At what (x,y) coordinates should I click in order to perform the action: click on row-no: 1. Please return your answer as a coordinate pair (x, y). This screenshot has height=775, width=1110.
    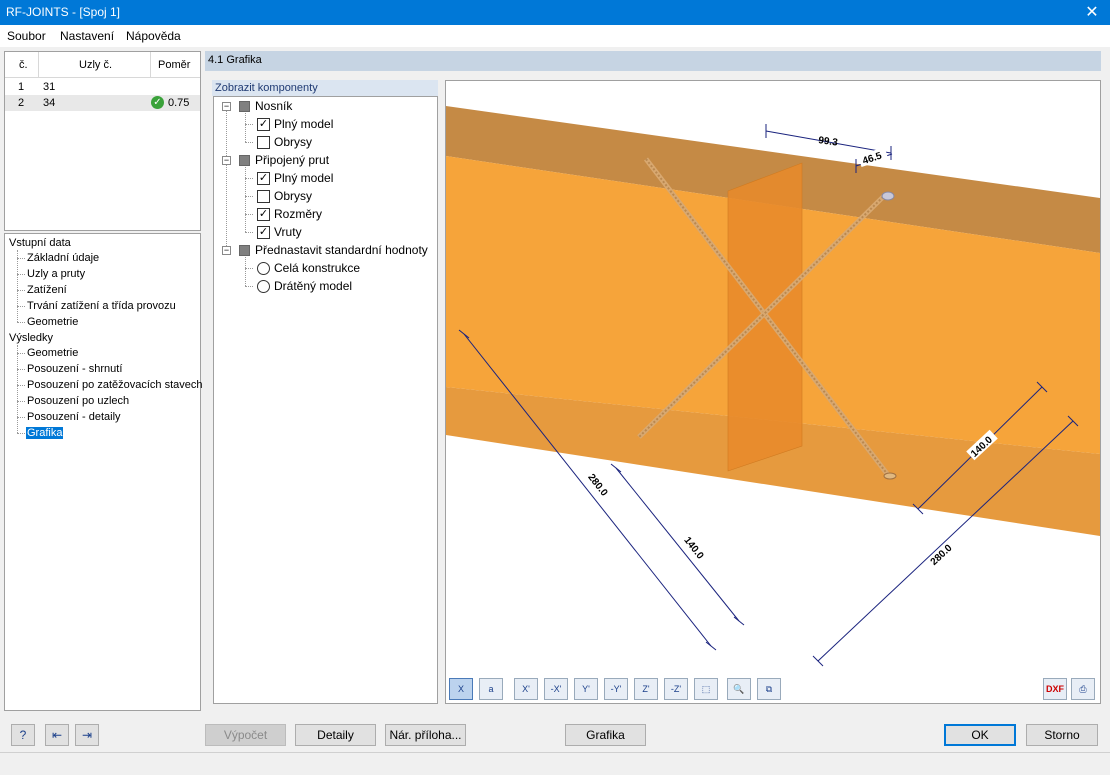
    Looking at the image, I should click on (21, 87).